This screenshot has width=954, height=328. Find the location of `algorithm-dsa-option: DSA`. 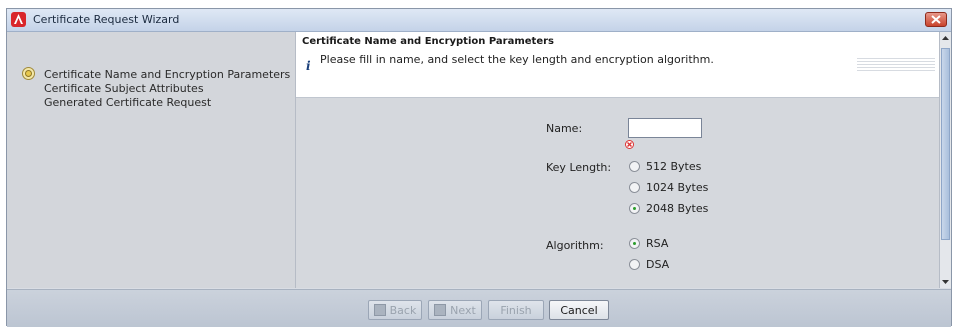

algorithm-dsa-option: DSA is located at coordinates (649, 264).